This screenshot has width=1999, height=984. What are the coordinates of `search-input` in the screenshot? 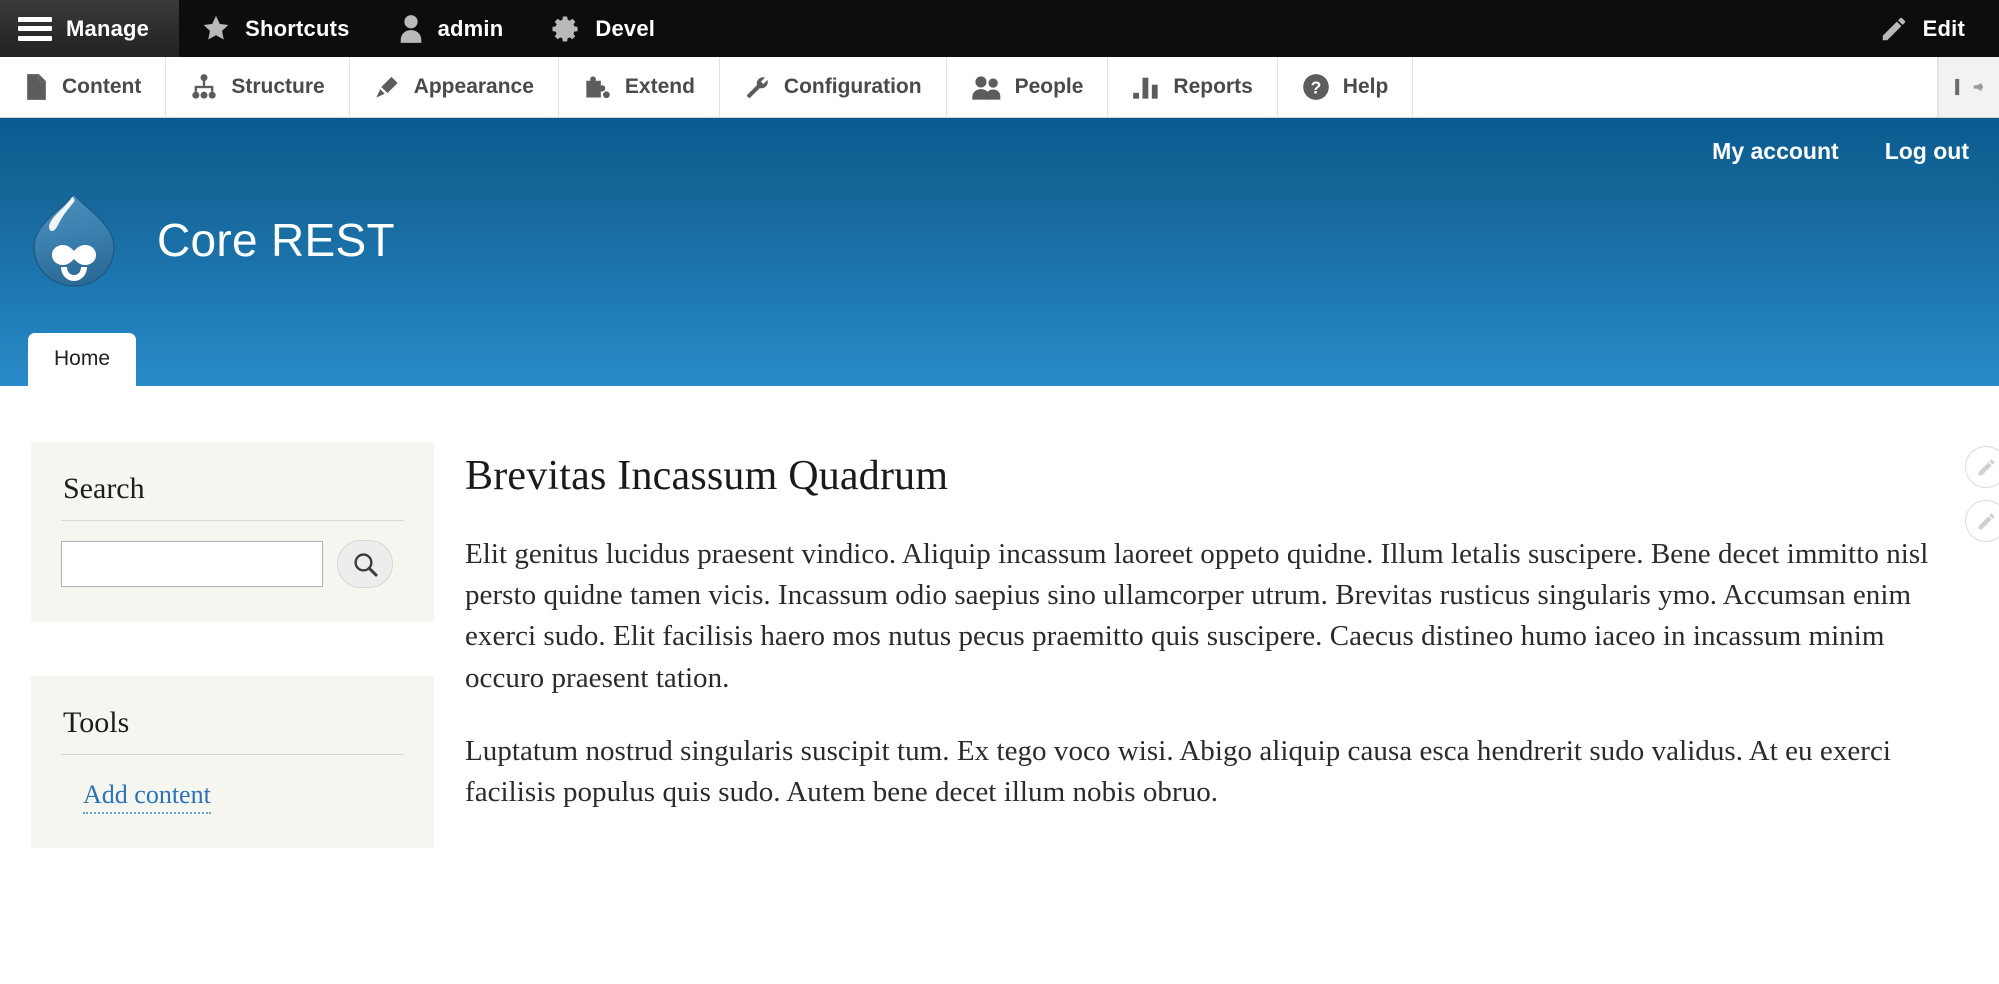 It's located at (192, 564).